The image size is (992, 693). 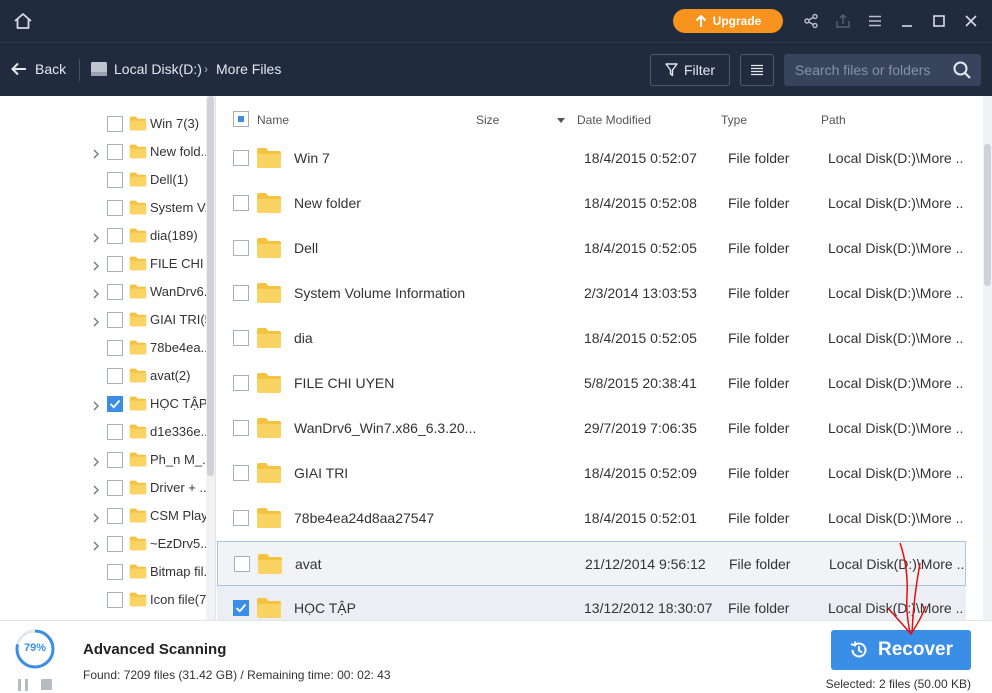 I want to click on home-button, so click(x=23, y=21).